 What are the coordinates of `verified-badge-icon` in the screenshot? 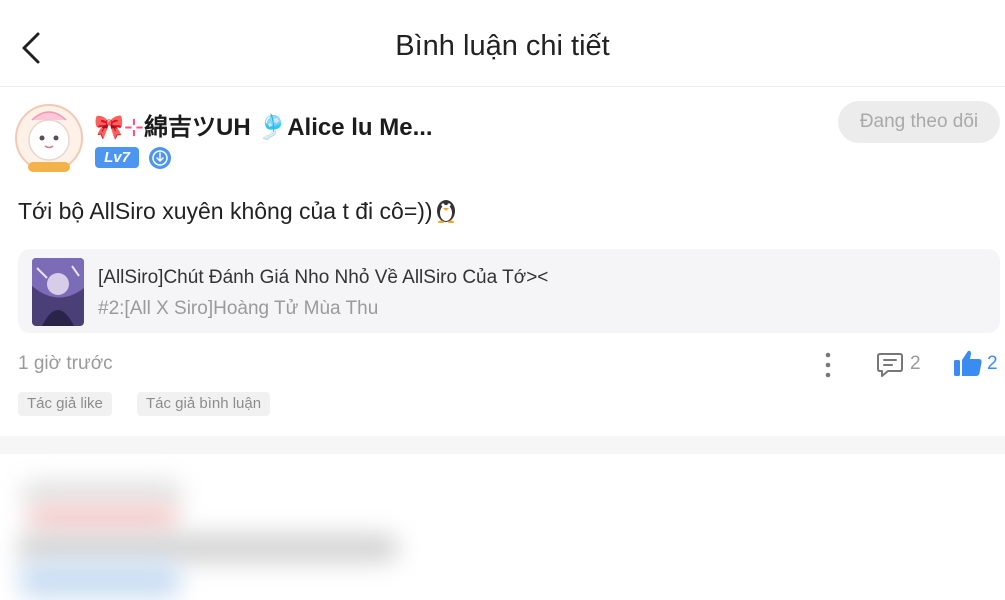 It's located at (160, 158).